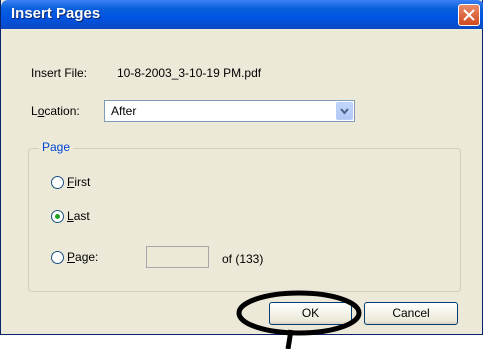  I want to click on location-selected-value: After, so click(124, 111).